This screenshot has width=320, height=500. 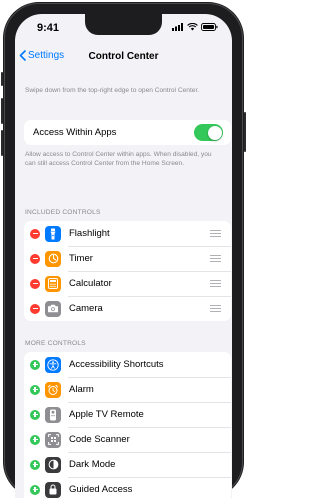 I want to click on battery-icon, so click(x=209, y=27).